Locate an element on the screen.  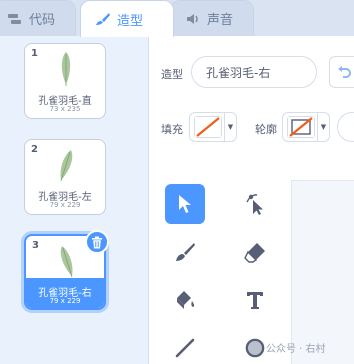
tab-sounds-label: 声音 is located at coordinates (220, 20).